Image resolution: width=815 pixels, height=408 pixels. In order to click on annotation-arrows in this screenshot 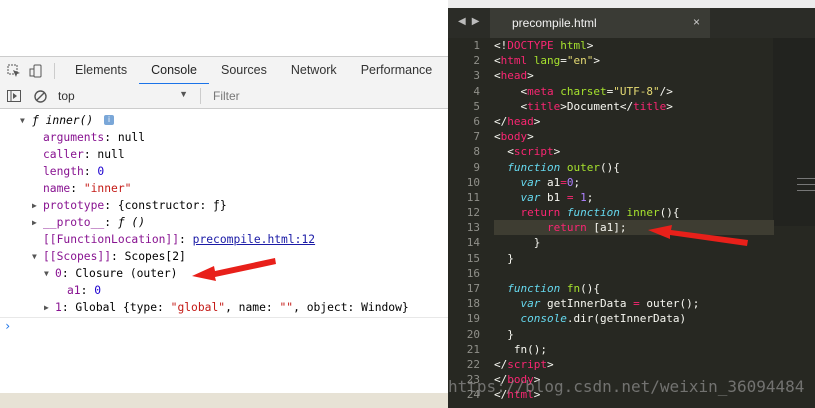, I will do `click(470, 253)`.